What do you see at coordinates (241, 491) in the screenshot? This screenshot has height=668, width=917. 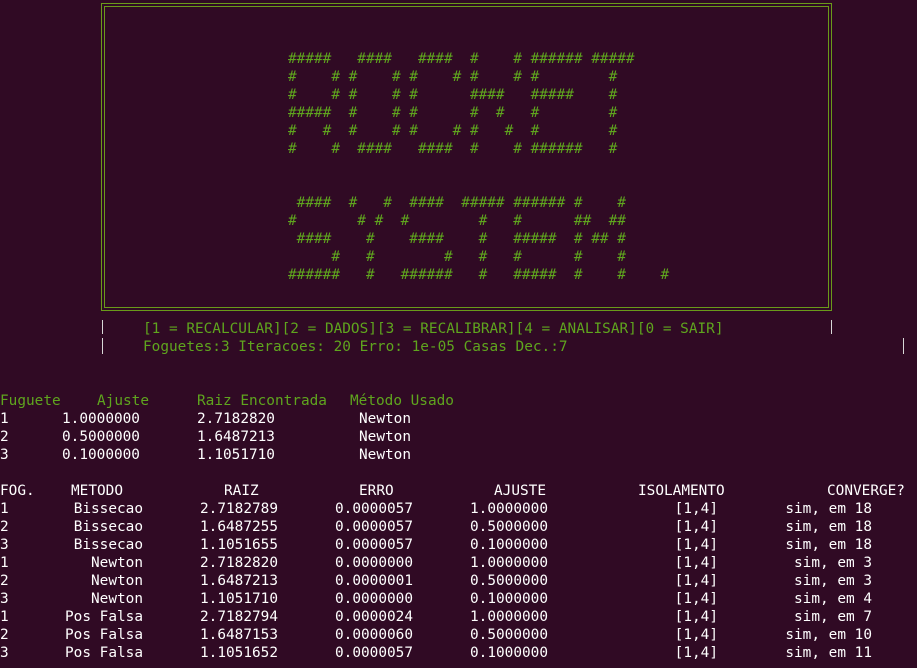 I see `detail-header-root: RAIZ` at bounding box center [241, 491].